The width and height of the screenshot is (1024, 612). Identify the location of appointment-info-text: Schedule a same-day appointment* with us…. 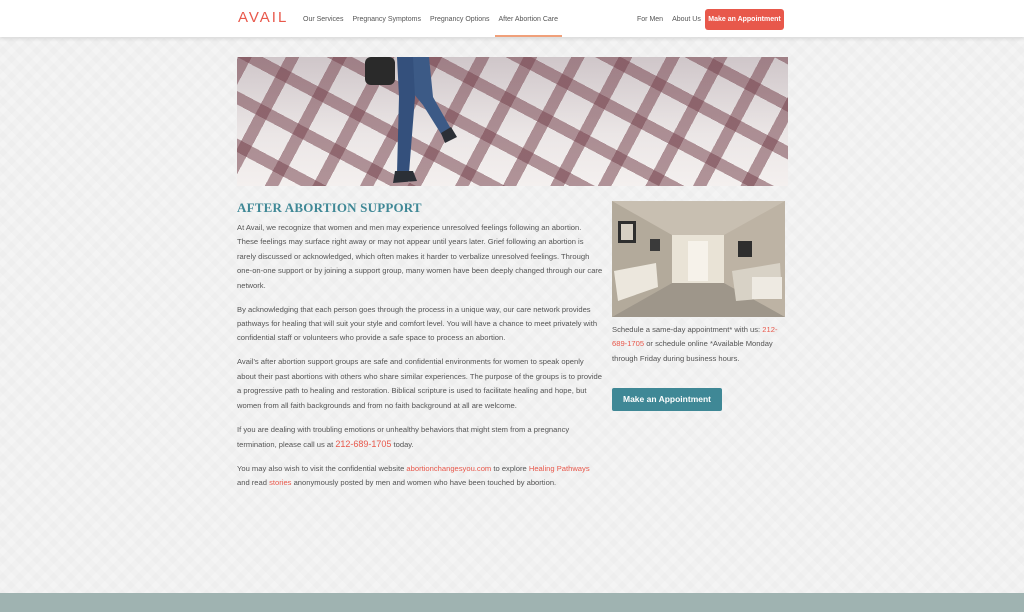
(687, 329).